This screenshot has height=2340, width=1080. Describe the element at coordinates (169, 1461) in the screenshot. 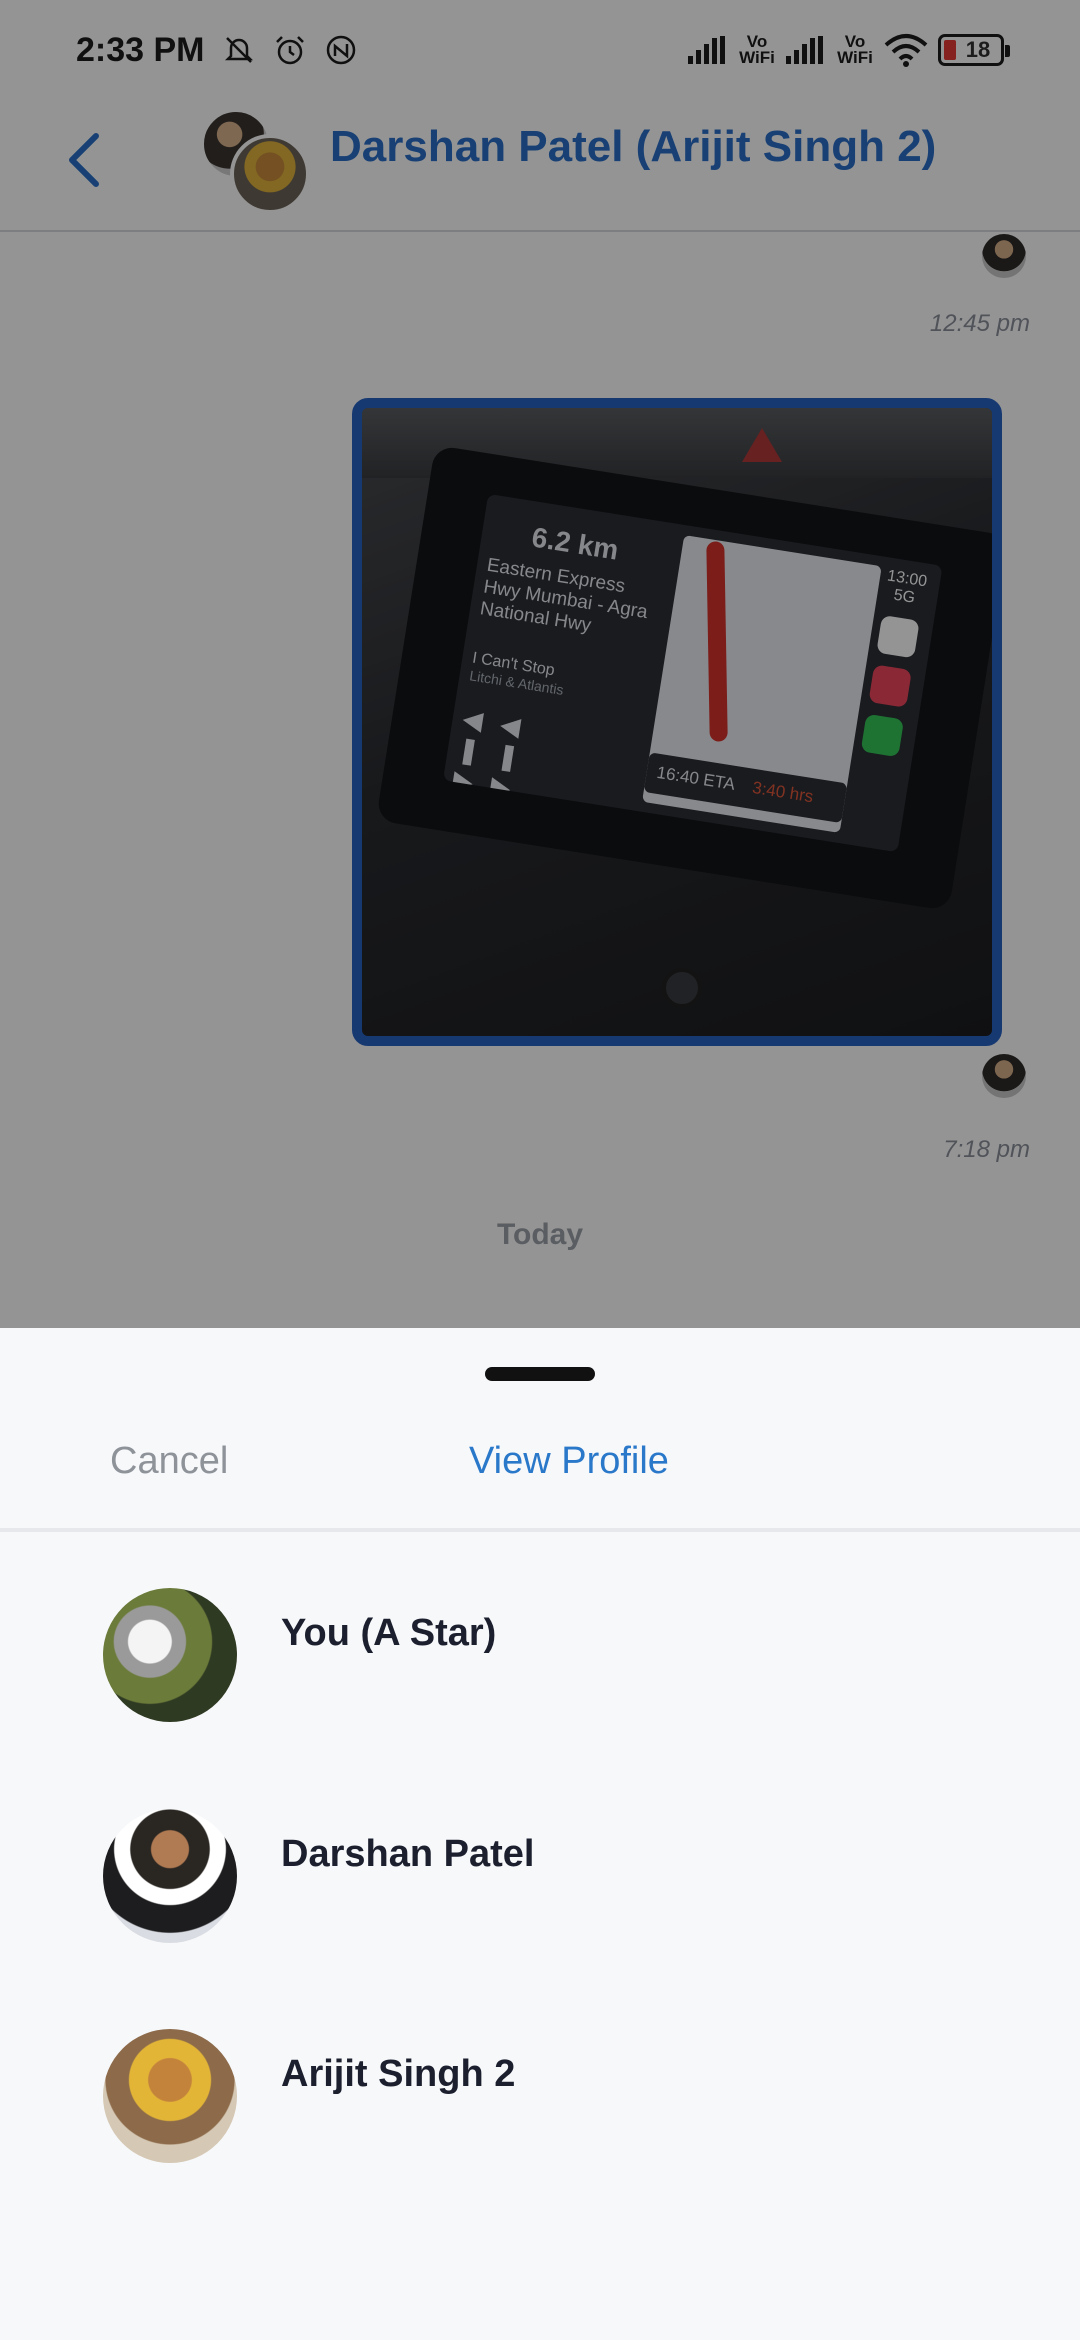

I see `cancel-button: Cancel` at that location.